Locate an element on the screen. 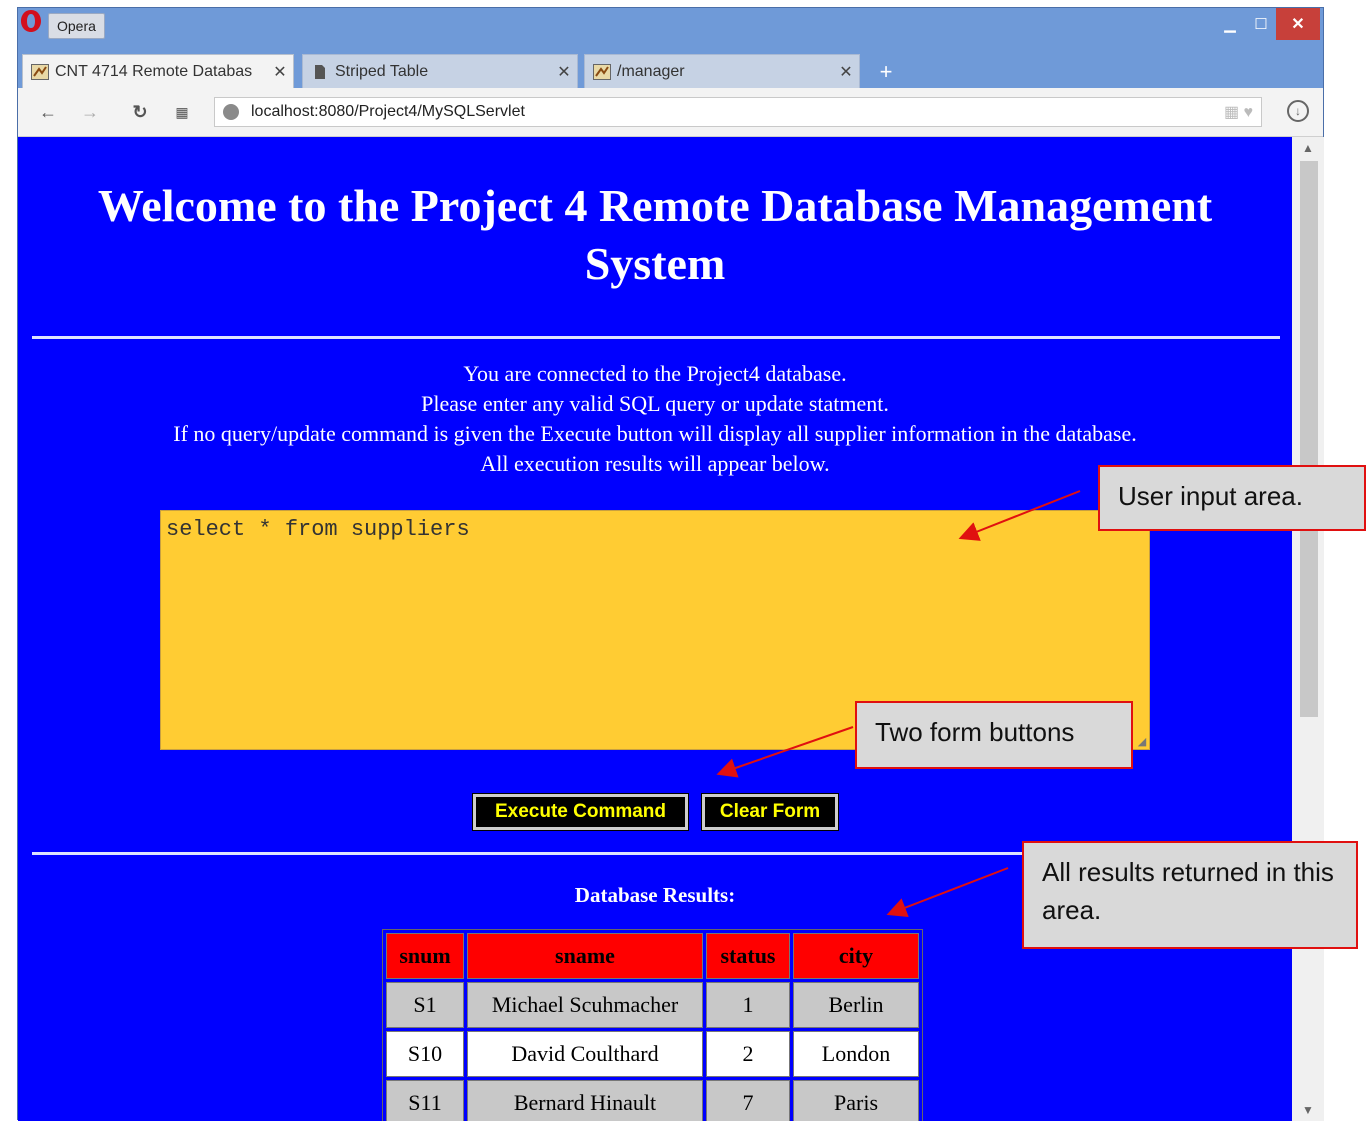 The height and width of the screenshot is (1127, 1367). address-bar: localhost:8080/Project4/MySQLServlet ▦ ♥ is located at coordinates (738, 112).